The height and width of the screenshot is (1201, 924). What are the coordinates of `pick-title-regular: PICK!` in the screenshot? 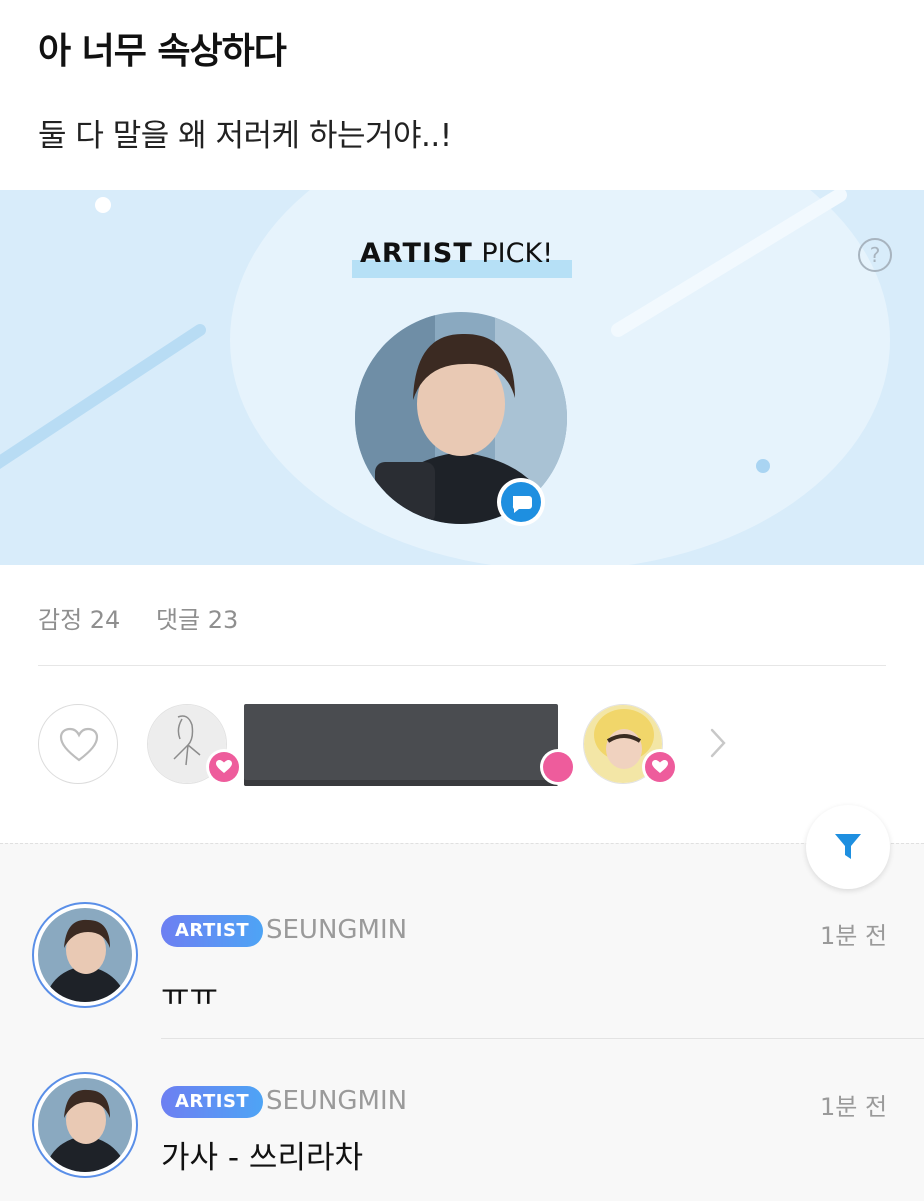 It's located at (513, 253).